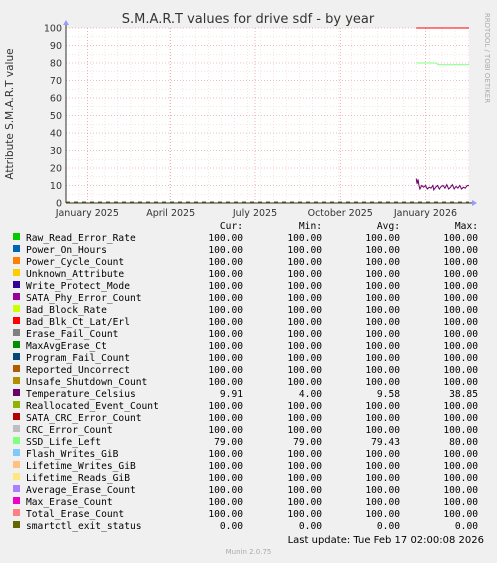 The image size is (497, 563). Describe the element at coordinates (56, 99) in the screenshot. I see `y-tick-label: 60` at that location.